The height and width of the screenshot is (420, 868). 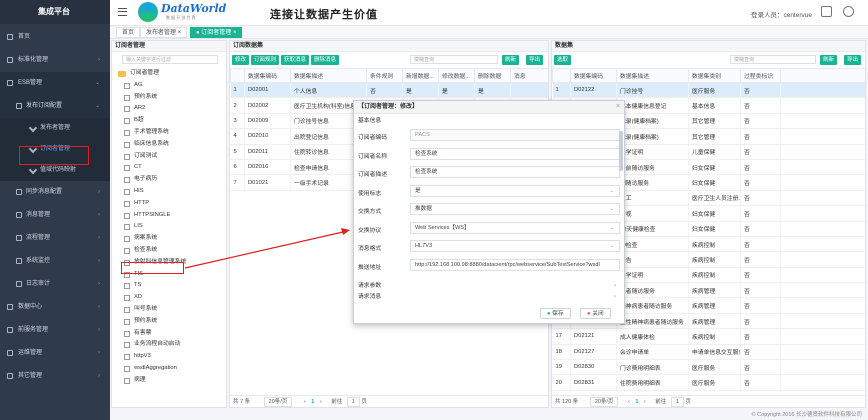 I want to click on copyright: © Copyright 2016 长沙德贤软件科技有限公司, so click(x=806, y=415).